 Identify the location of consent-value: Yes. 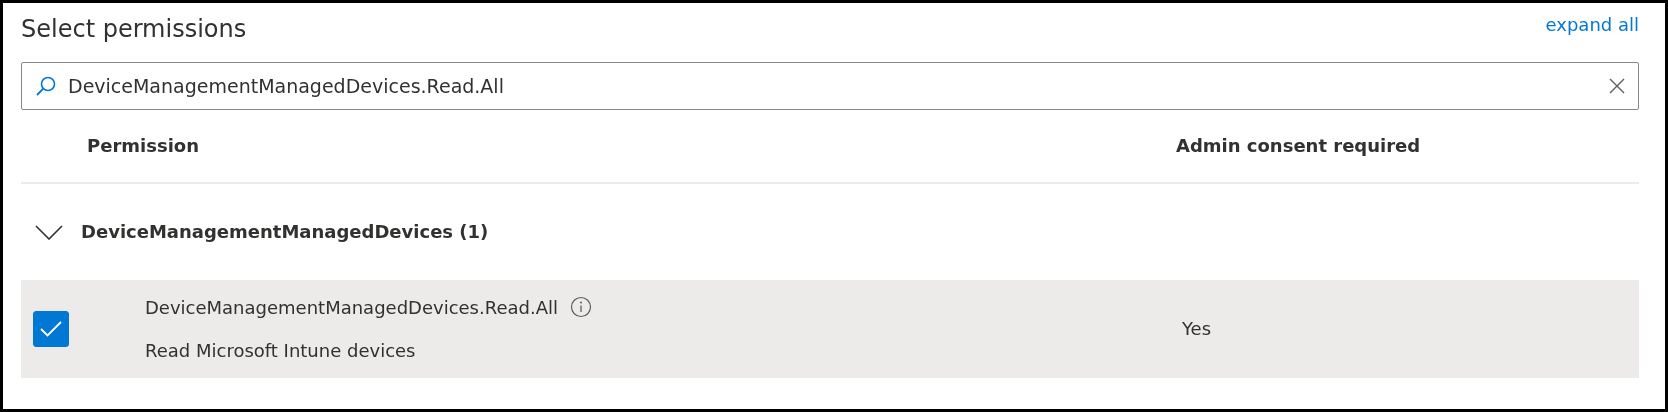
(1197, 329).